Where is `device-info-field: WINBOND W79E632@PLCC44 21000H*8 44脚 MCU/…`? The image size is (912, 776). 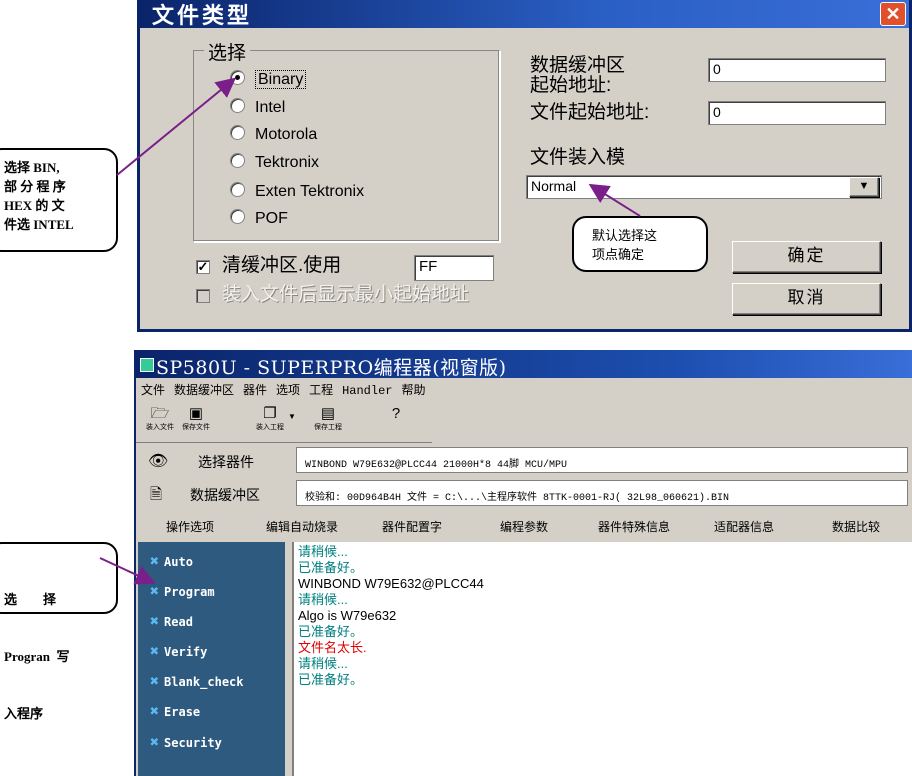 device-info-field: WINBOND W79E632@PLCC44 21000H*8 44脚 MCU/… is located at coordinates (602, 460).